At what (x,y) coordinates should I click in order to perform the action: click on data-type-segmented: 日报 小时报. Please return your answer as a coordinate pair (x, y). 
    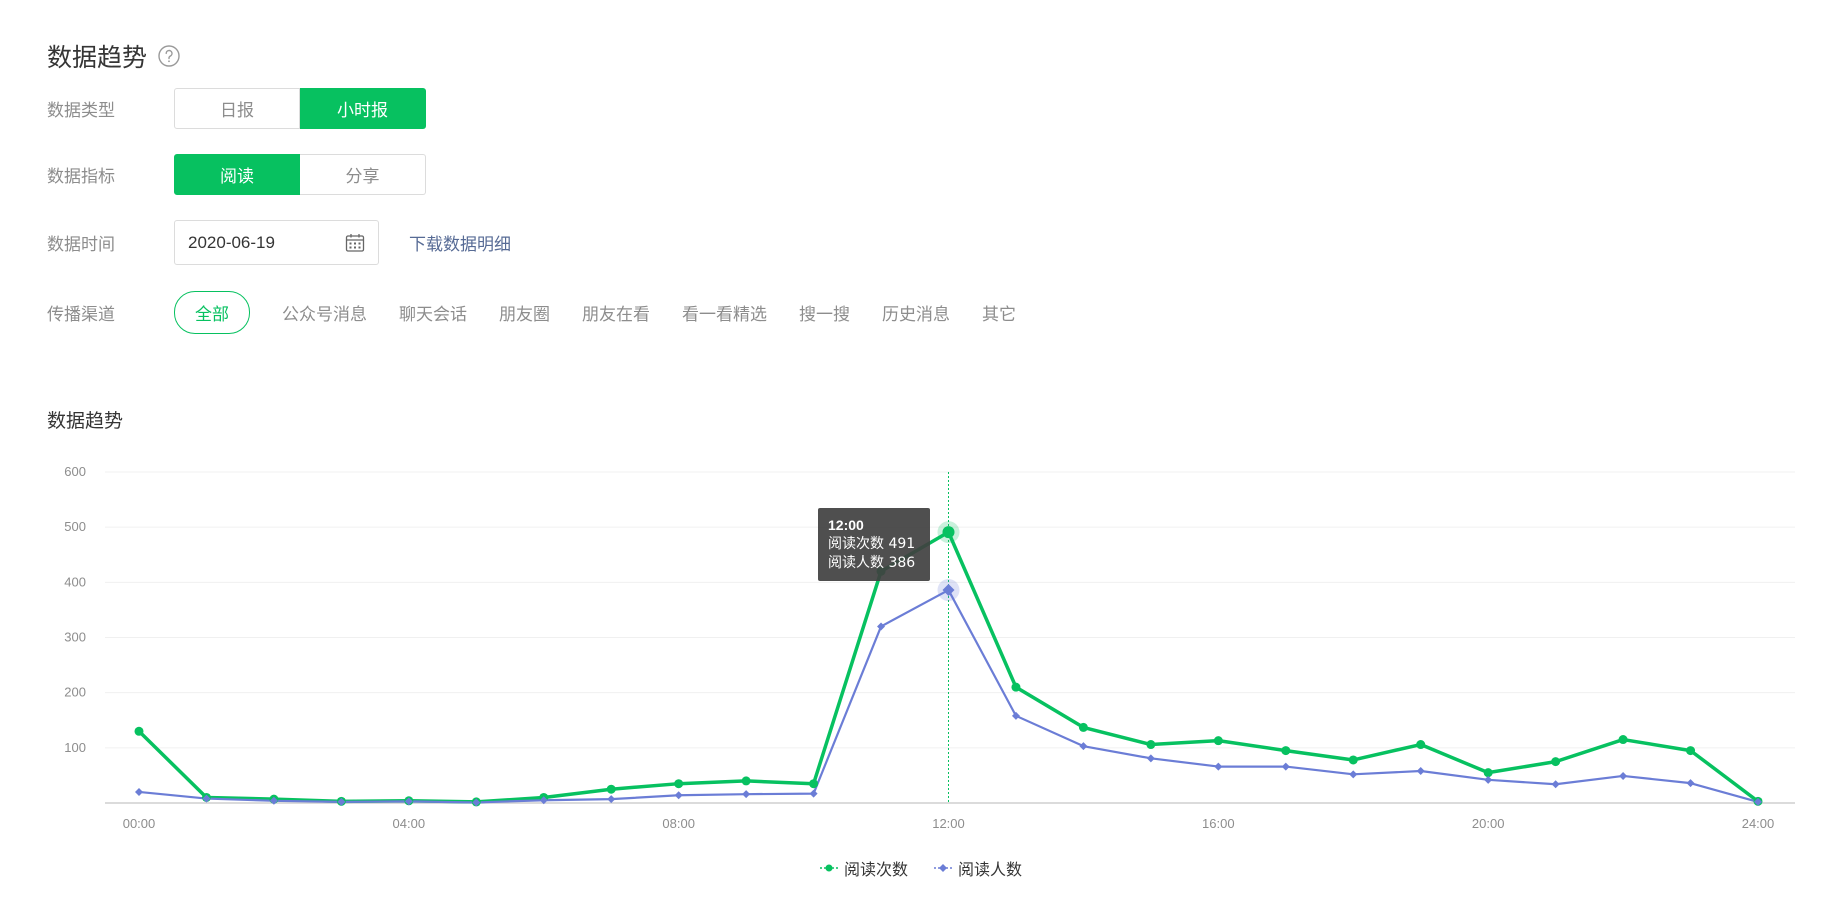
    Looking at the image, I should click on (300, 108).